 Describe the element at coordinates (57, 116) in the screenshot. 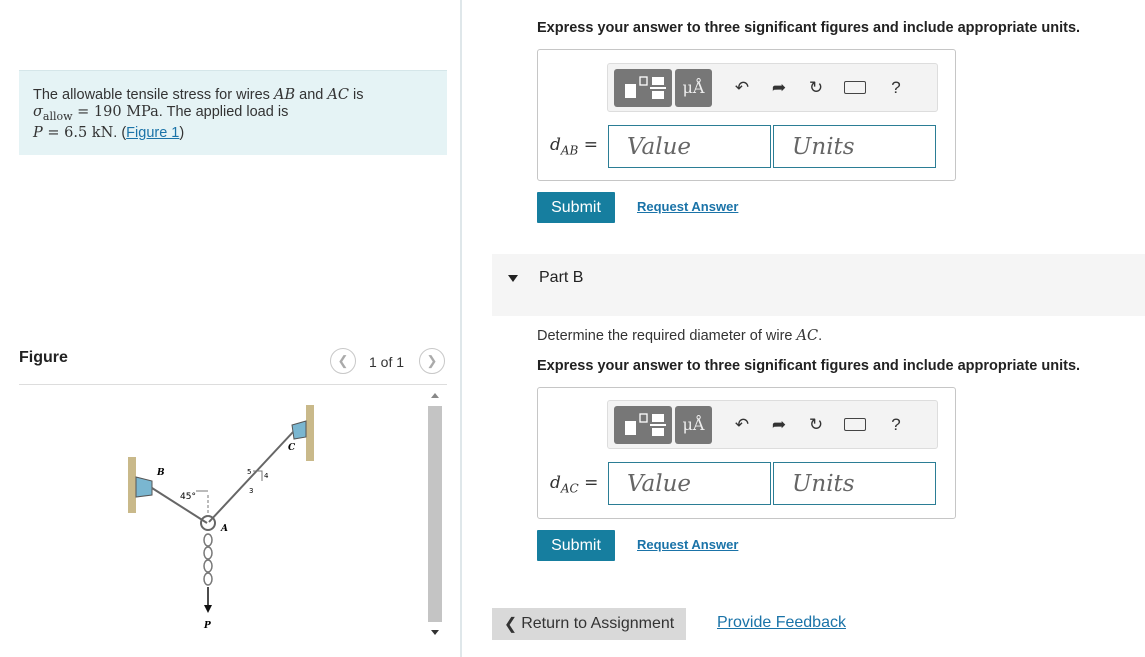

I see `allow-subscript: allow` at that location.